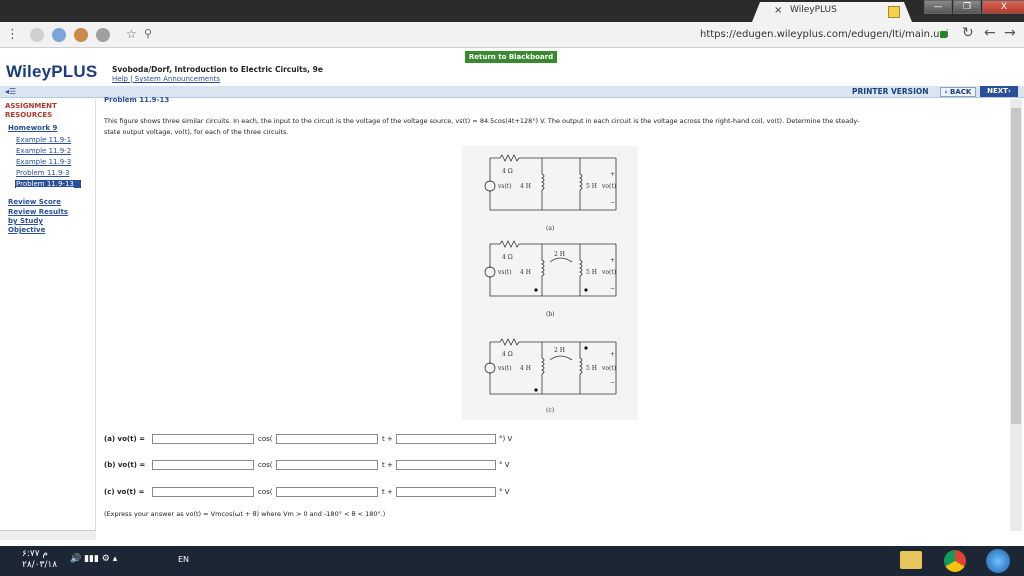  Describe the element at coordinates (43, 162) in the screenshot. I see `sidebar-item-example-3: Example 11.9-3` at that location.